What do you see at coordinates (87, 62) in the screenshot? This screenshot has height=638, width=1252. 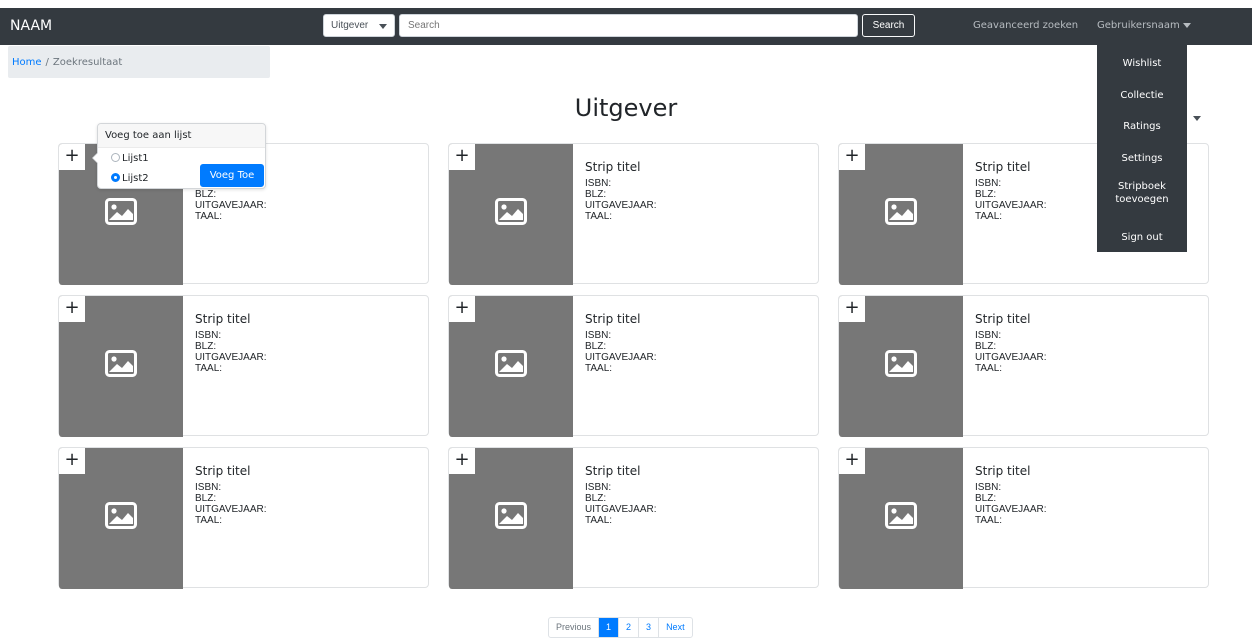 I see `breadcrumb-current: Zoekresultaat` at bounding box center [87, 62].